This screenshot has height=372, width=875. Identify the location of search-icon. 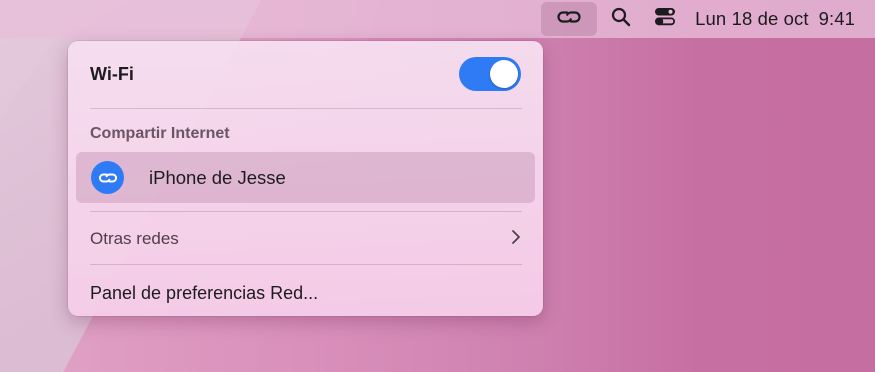
(621, 19).